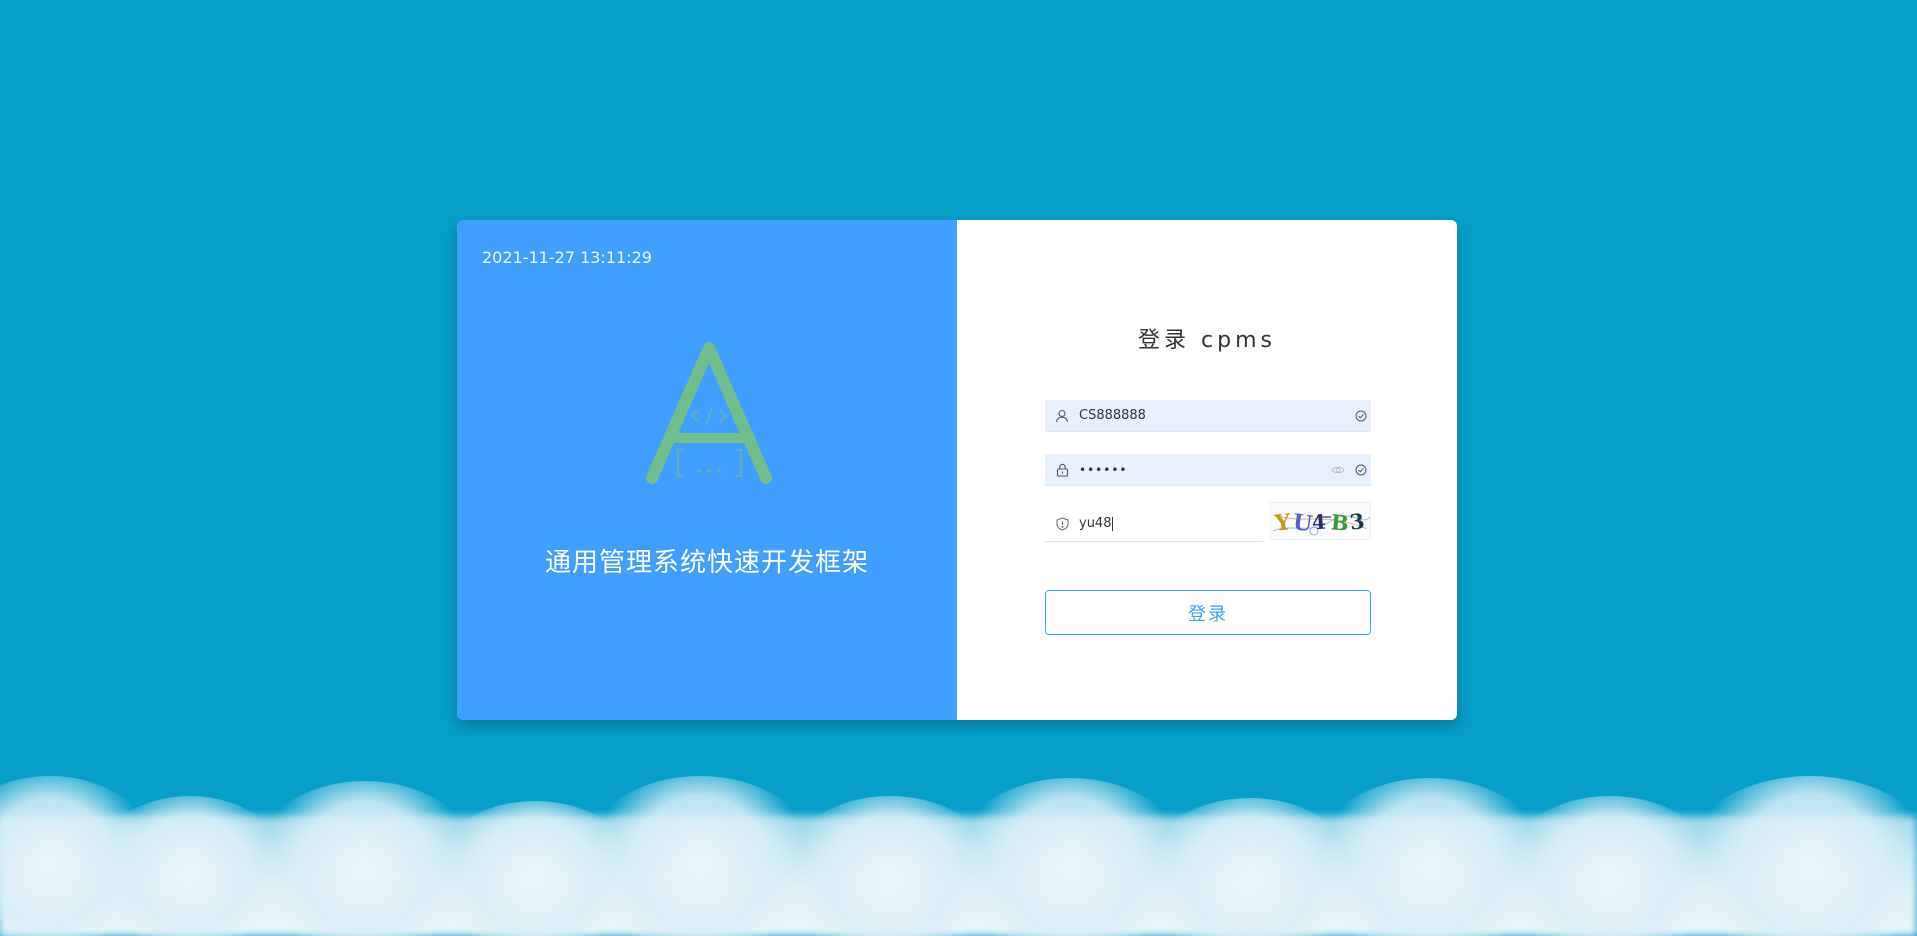 The width and height of the screenshot is (1917, 936). What do you see at coordinates (1357, 521) in the screenshot?
I see `svg-text: 3` at bounding box center [1357, 521].